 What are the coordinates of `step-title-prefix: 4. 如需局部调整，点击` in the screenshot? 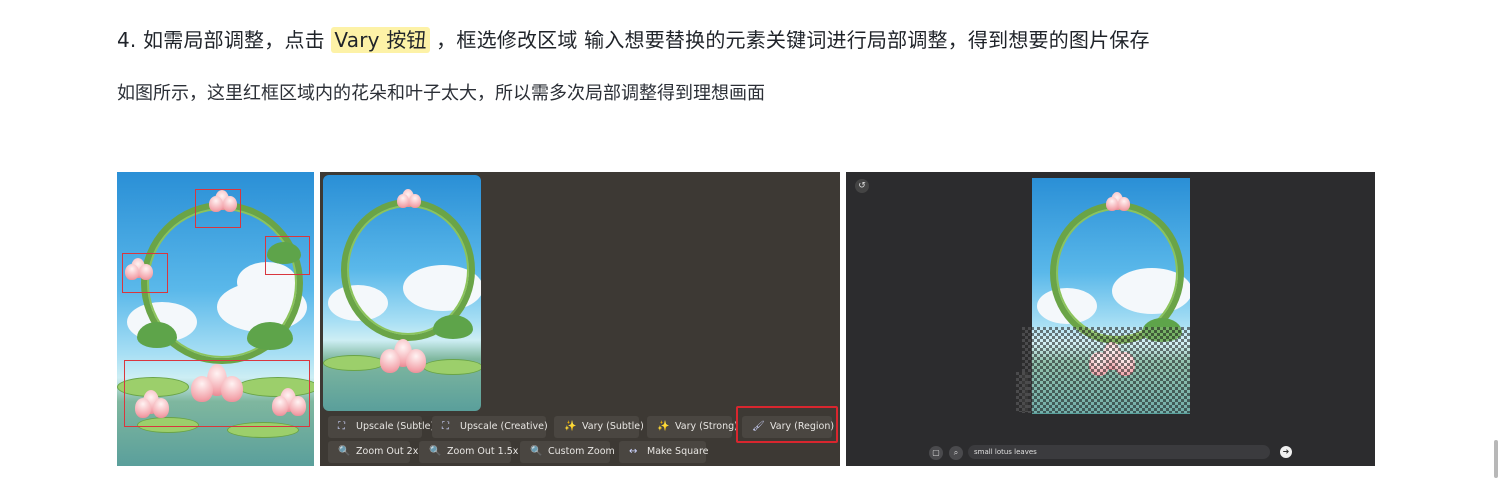 It's located at (224, 40).